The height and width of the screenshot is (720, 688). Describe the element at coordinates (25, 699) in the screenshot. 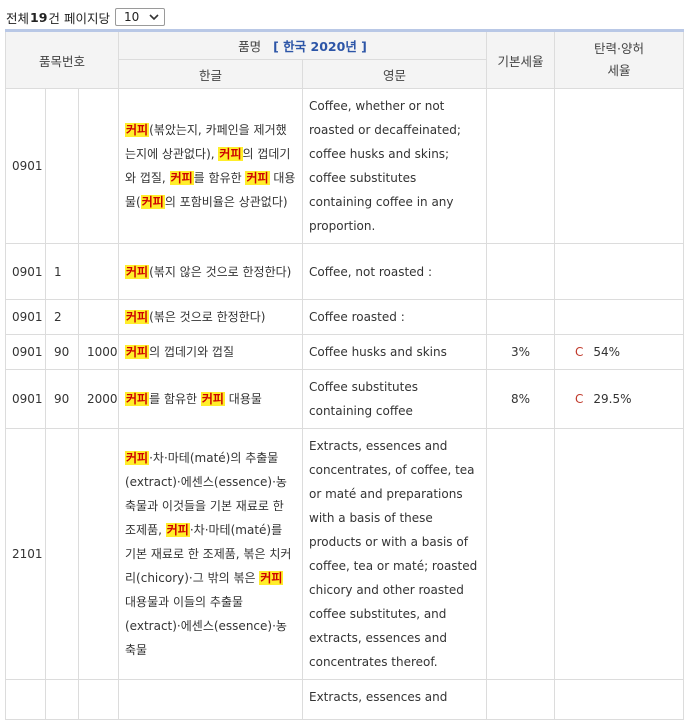

I see `hs-code` at that location.